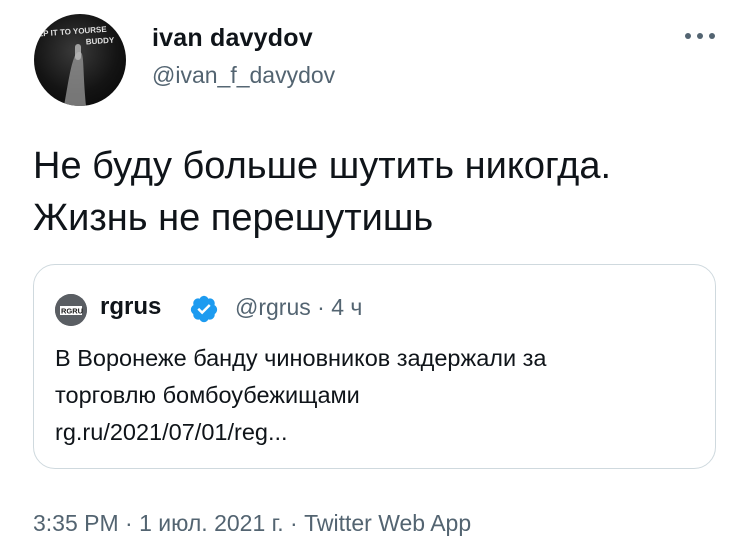 The width and height of the screenshot is (750, 558). Describe the element at coordinates (233, 218) in the screenshot. I see `tweet-text-line: Жизнь не перешутишь` at that location.